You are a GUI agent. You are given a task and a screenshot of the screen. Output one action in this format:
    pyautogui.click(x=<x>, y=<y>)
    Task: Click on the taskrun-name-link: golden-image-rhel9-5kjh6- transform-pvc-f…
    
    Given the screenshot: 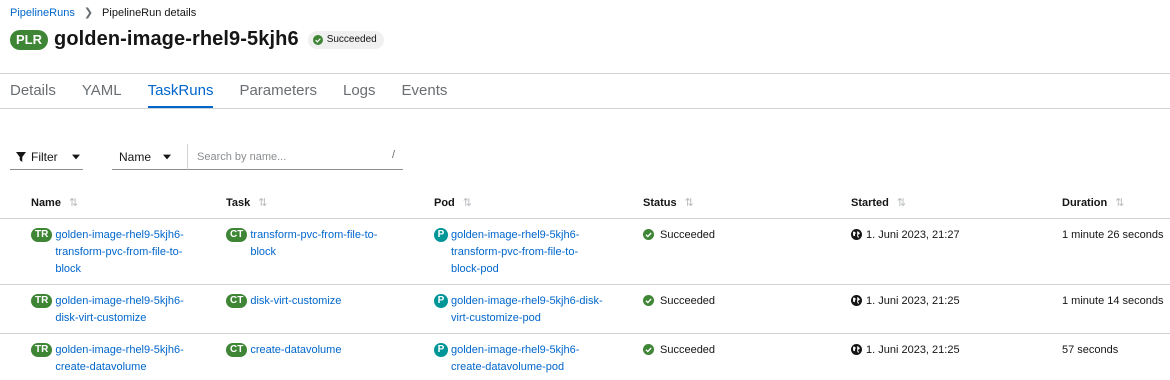 What is the action you would take?
    pyautogui.click(x=119, y=252)
    